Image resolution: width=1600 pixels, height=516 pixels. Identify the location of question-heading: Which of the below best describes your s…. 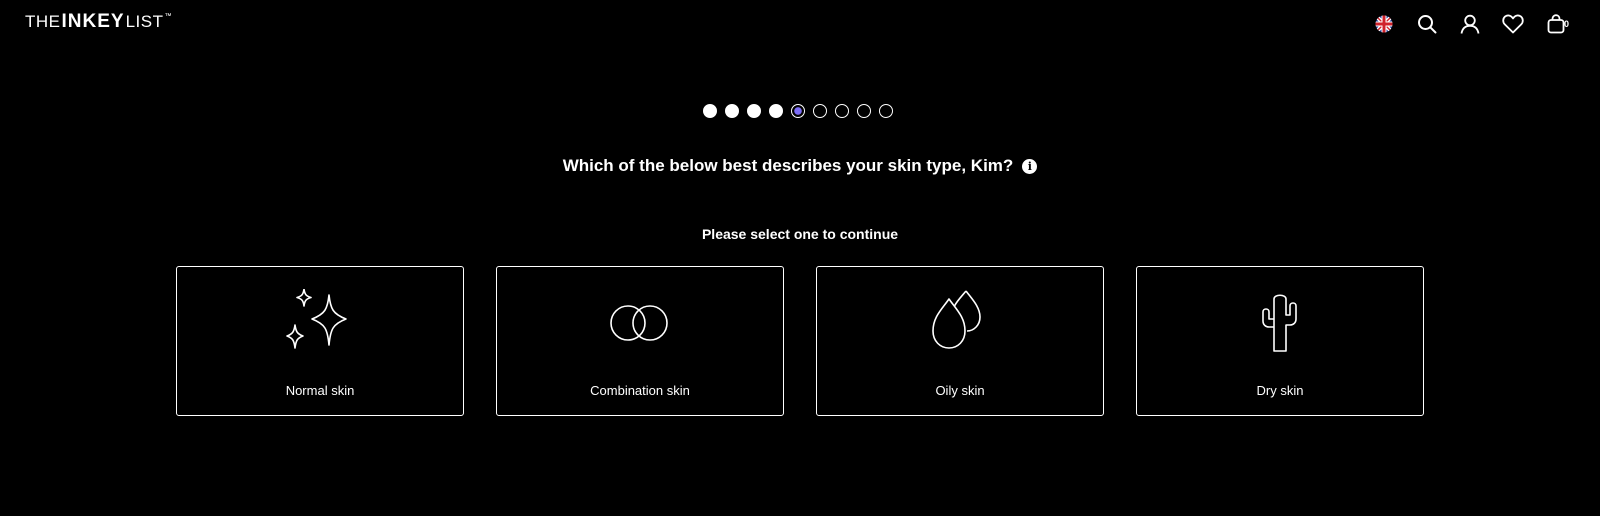
(800, 166).